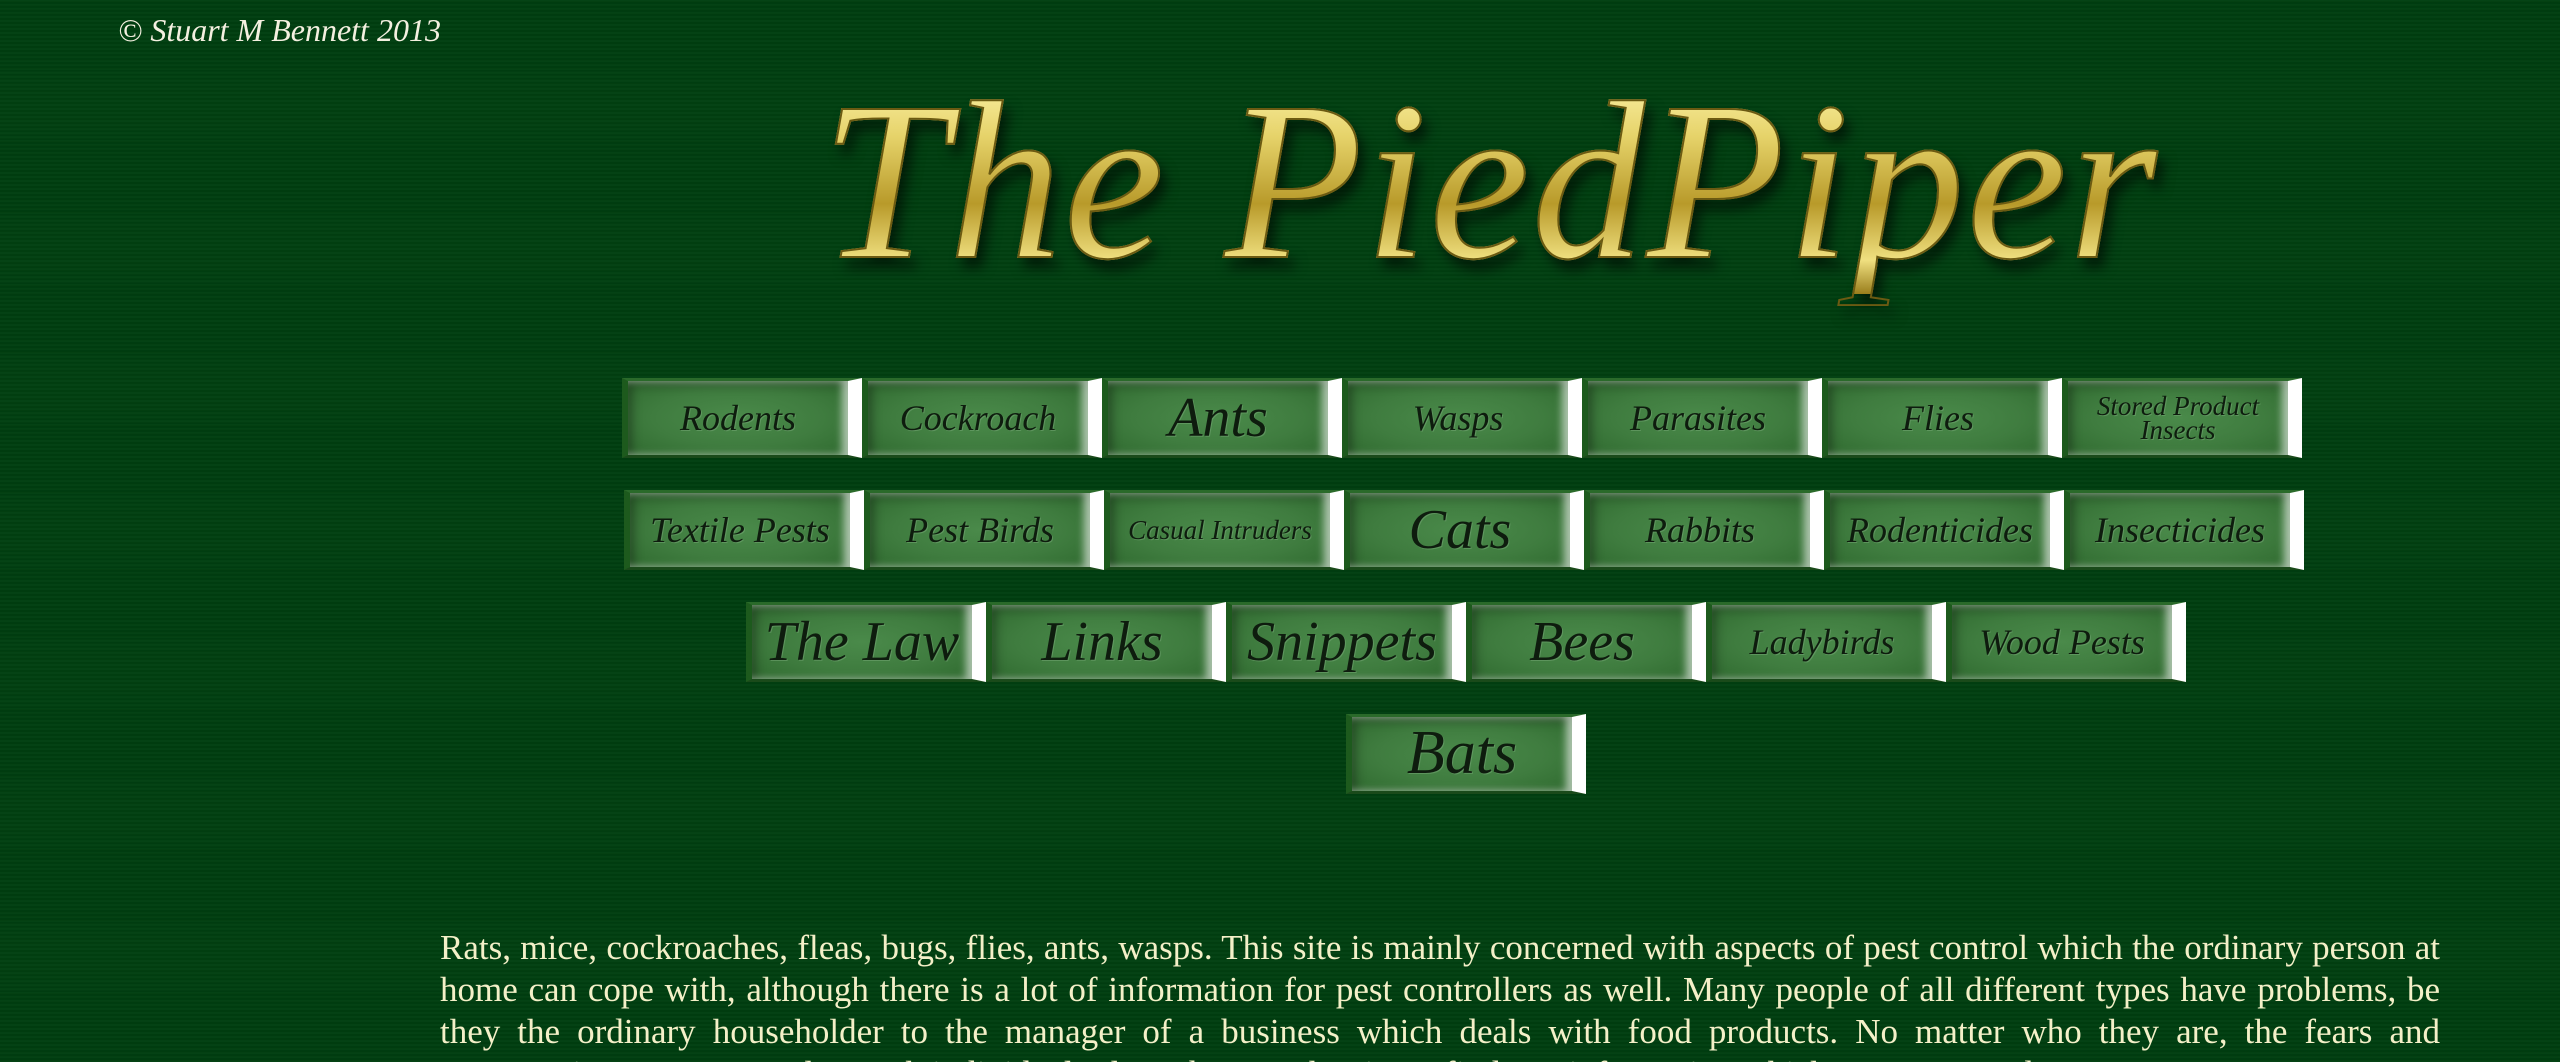 This screenshot has width=2560, height=1062. I want to click on nav-label: Snippets, so click(1342, 641).